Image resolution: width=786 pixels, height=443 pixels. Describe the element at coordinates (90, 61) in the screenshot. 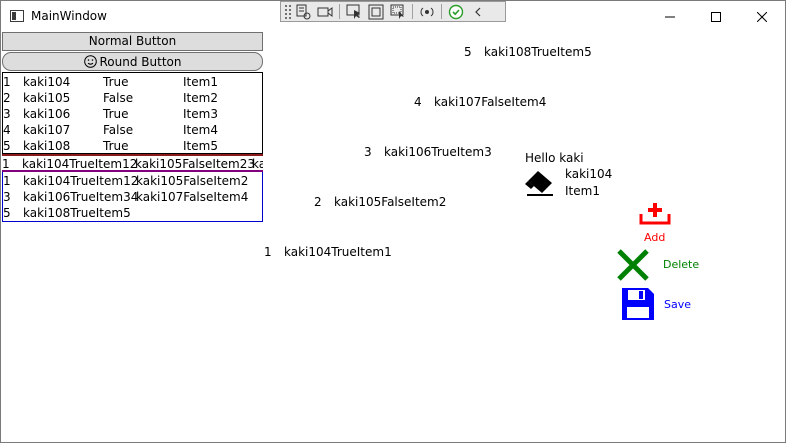

I see `smiley-face-icon` at that location.